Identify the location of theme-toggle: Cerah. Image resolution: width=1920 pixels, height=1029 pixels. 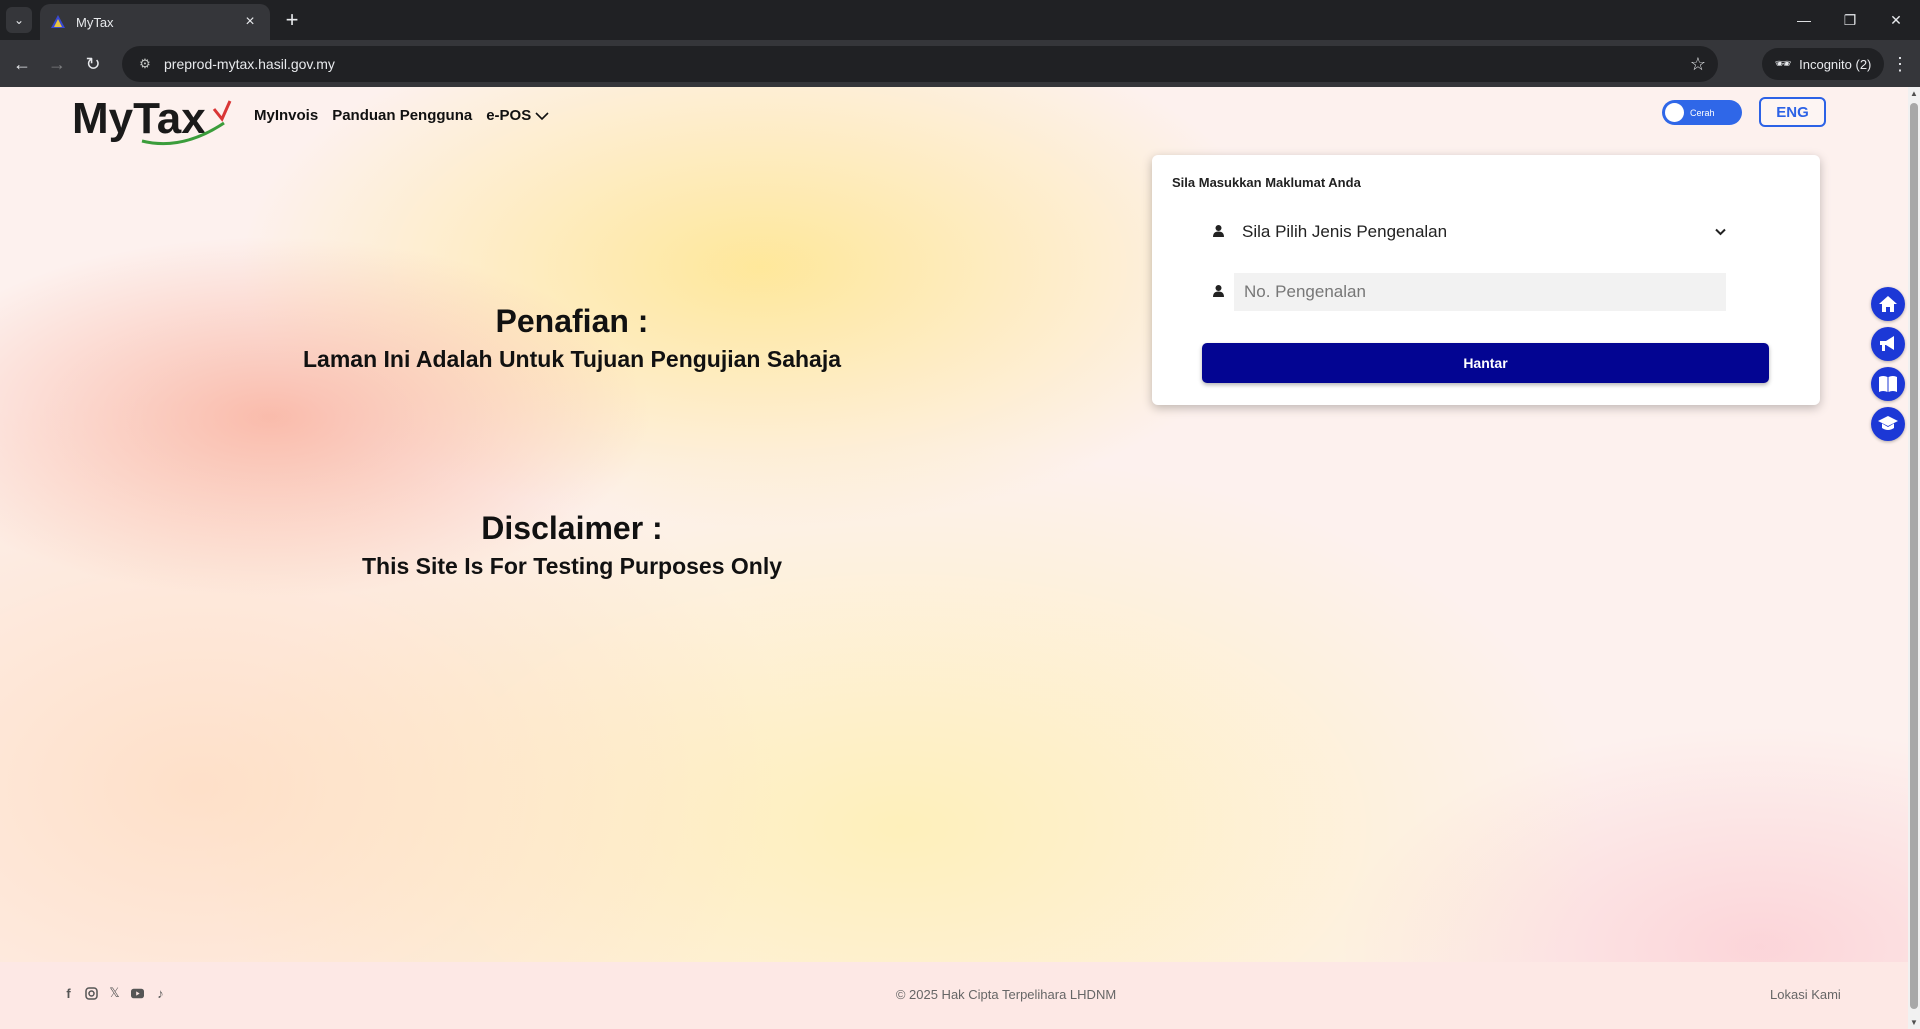
(1702, 112).